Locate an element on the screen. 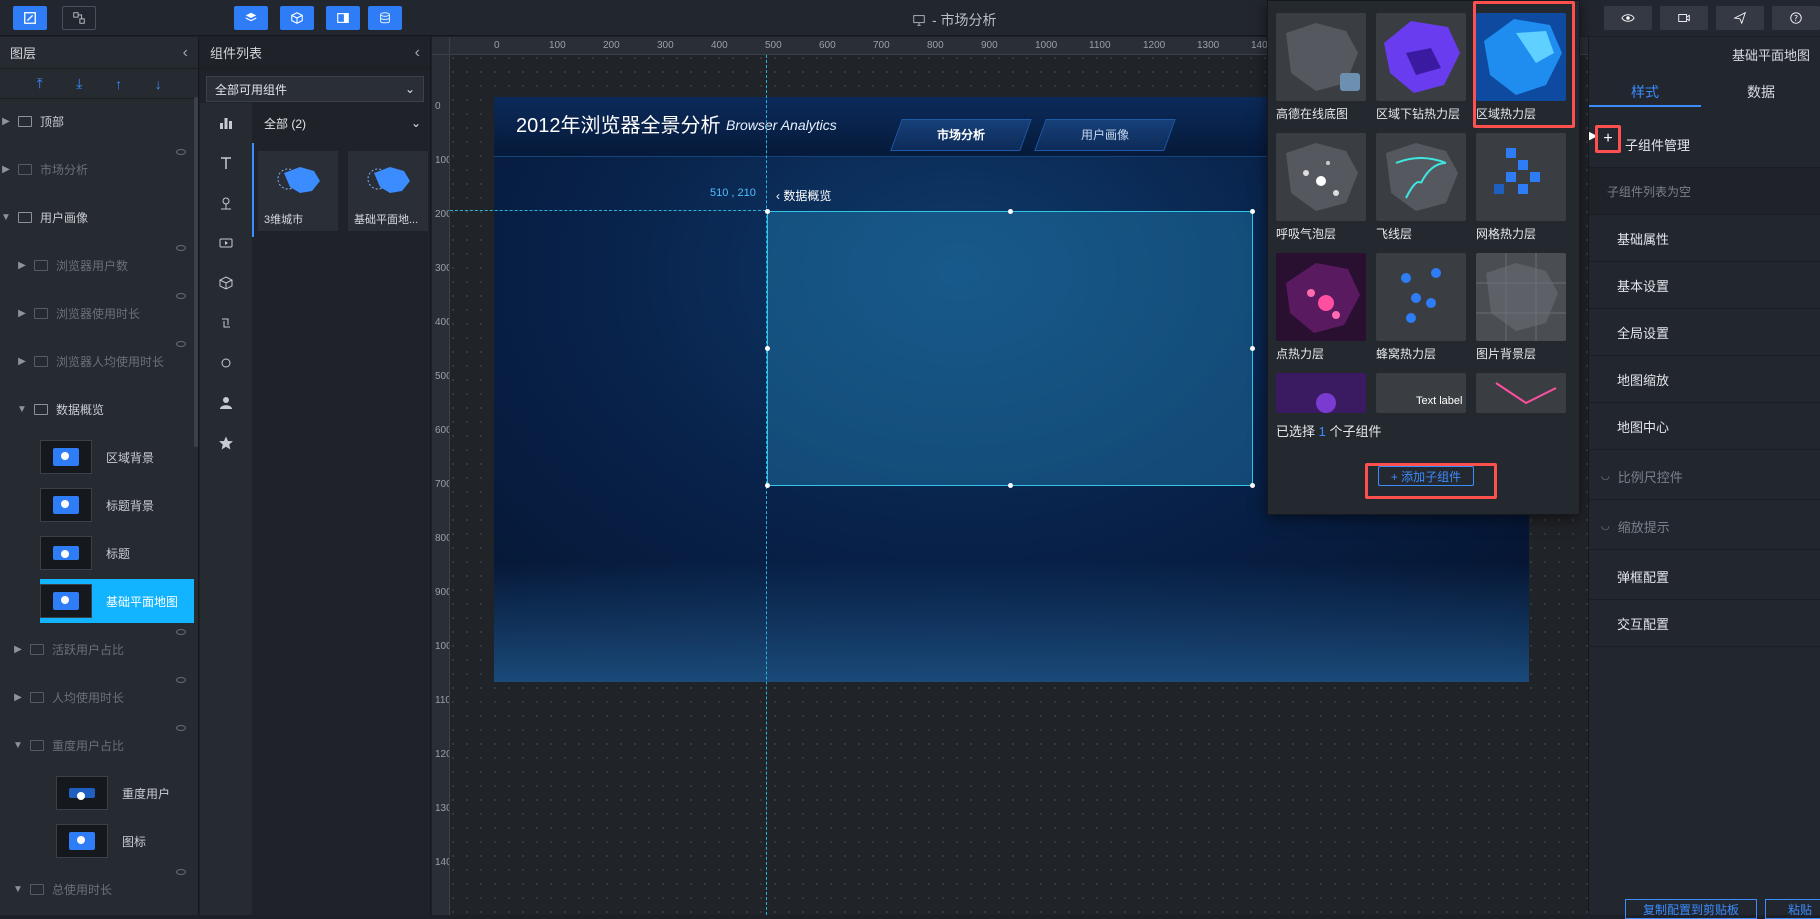  prop-row-basic-attributes: 基础属性 is located at coordinates (1704, 238).